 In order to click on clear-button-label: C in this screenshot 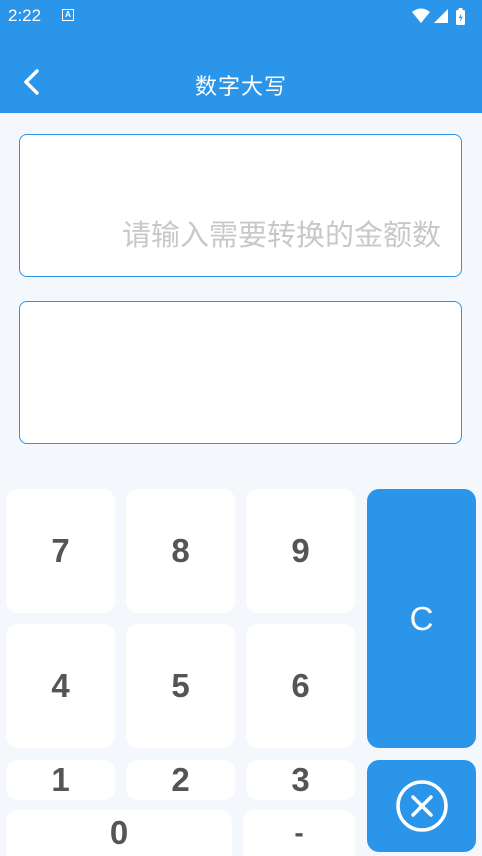, I will do `click(421, 618)`.